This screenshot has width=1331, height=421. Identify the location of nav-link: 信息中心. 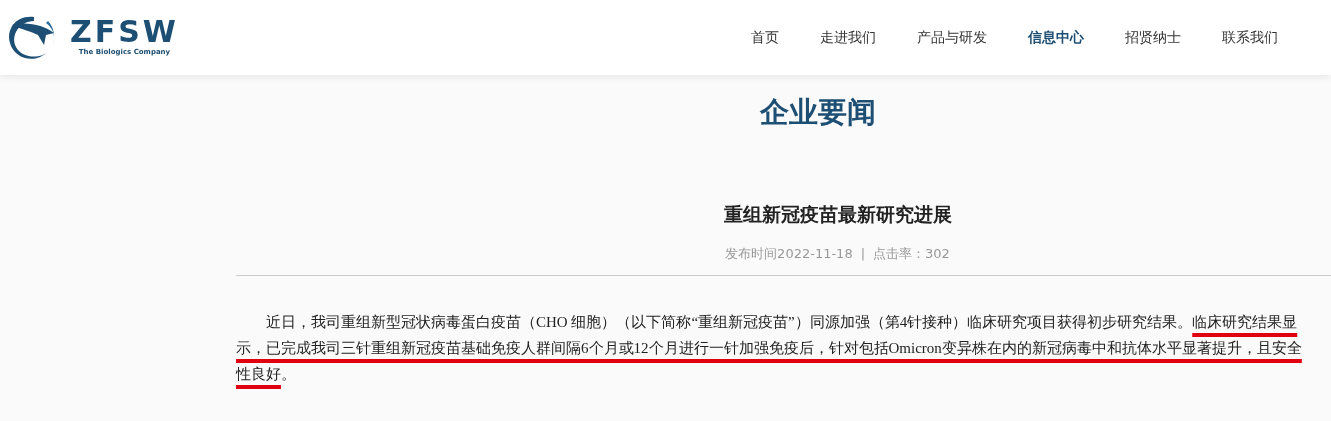
(1056, 37).